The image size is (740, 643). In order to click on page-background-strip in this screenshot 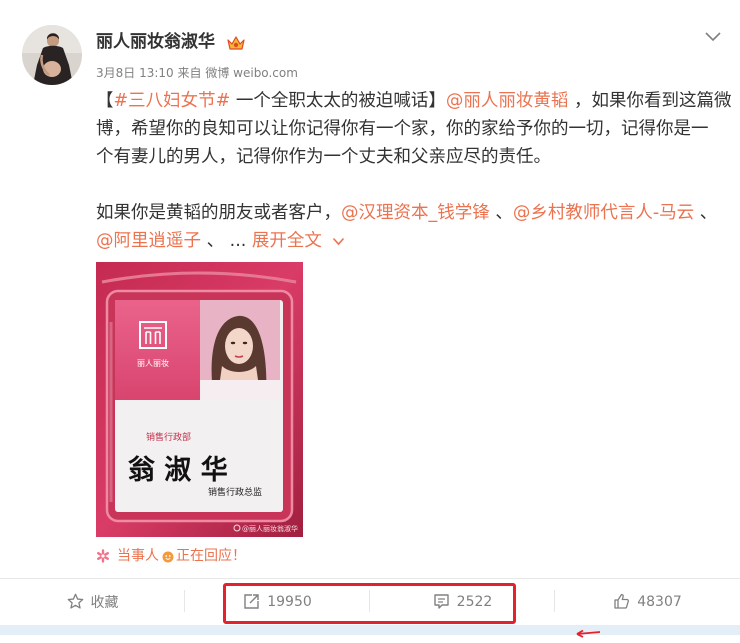, I will do `click(370, 630)`.